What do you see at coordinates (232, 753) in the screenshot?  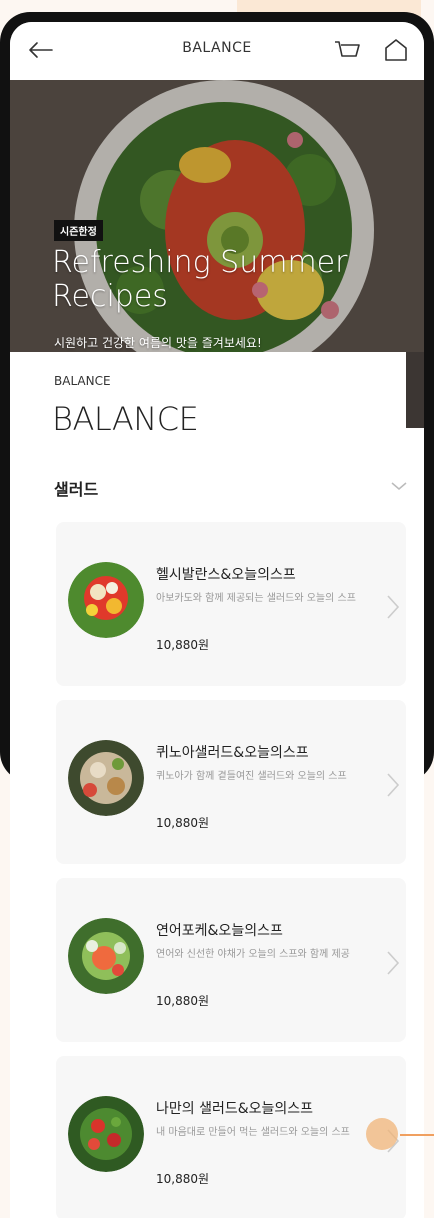 I see `menu-name: 퀴노아샐러드&오늘의스프` at bounding box center [232, 753].